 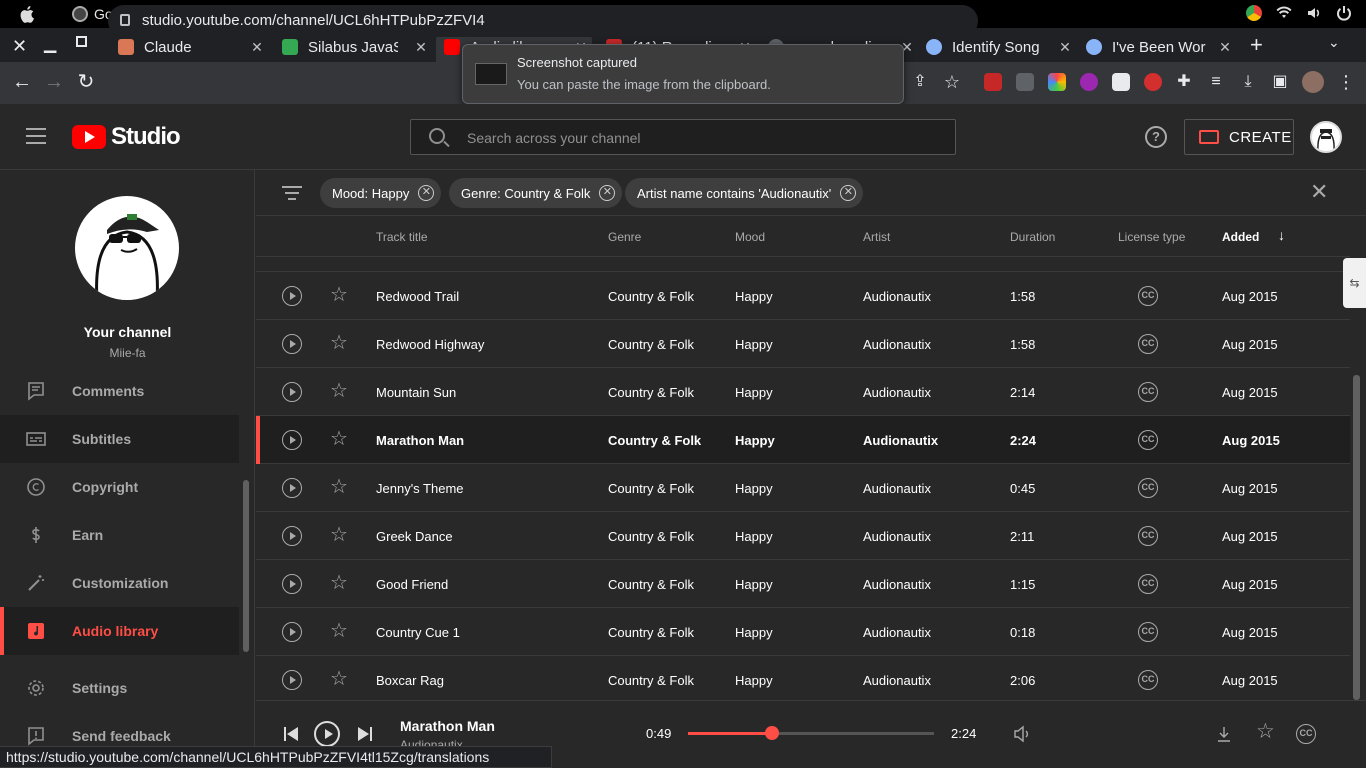 I want to click on color-picker-extension-icon, so click(x=1057, y=82).